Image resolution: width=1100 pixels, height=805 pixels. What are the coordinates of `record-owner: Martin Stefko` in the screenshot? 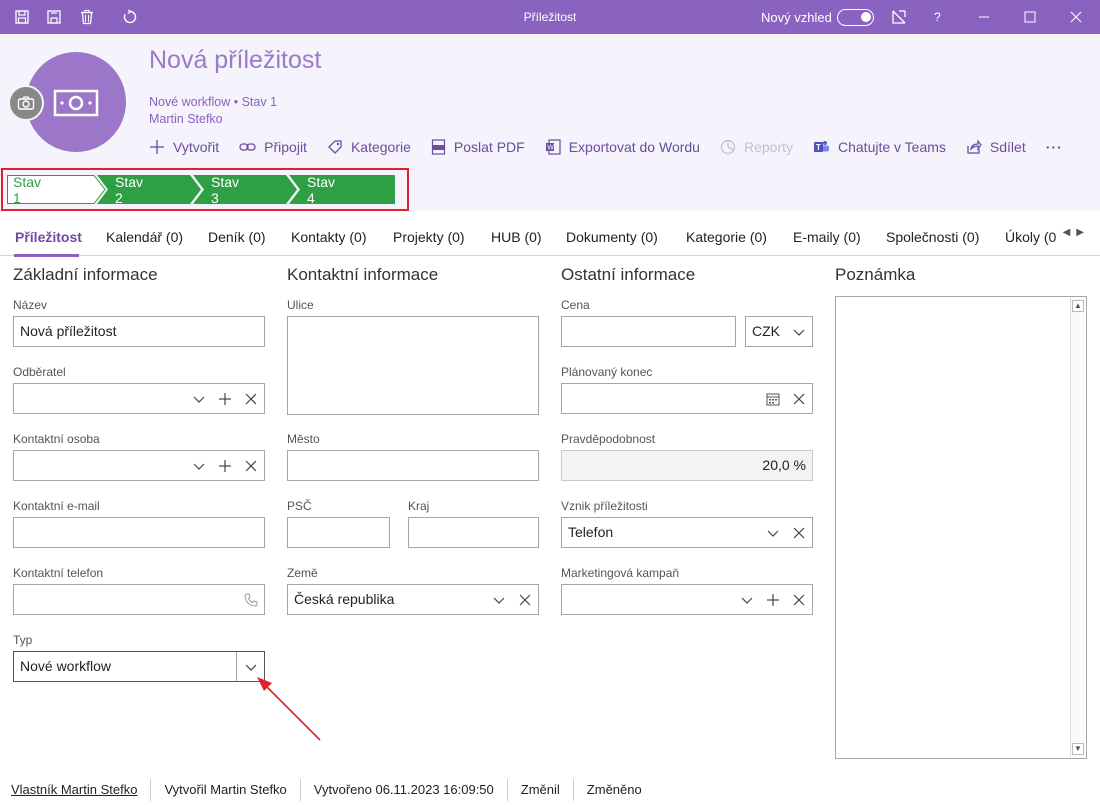 It's located at (186, 119).